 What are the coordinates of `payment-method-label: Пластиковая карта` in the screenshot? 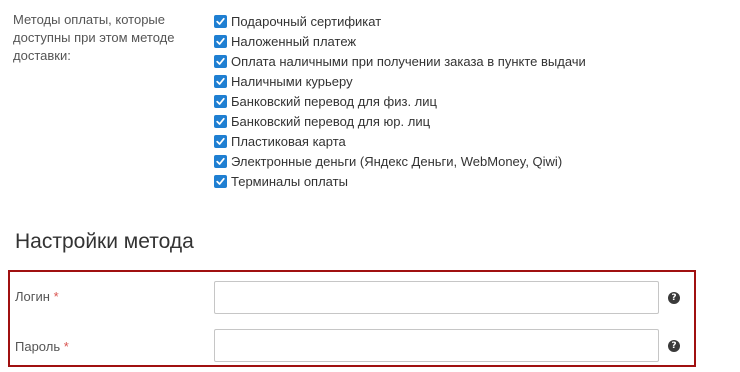 It's located at (288, 141).